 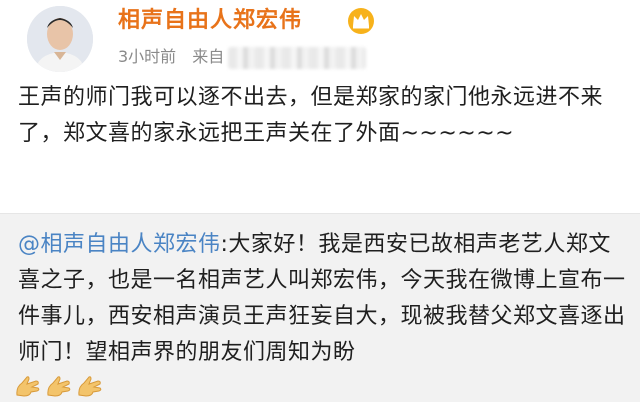 I want to click on emoji-row, so click(x=60, y=387).